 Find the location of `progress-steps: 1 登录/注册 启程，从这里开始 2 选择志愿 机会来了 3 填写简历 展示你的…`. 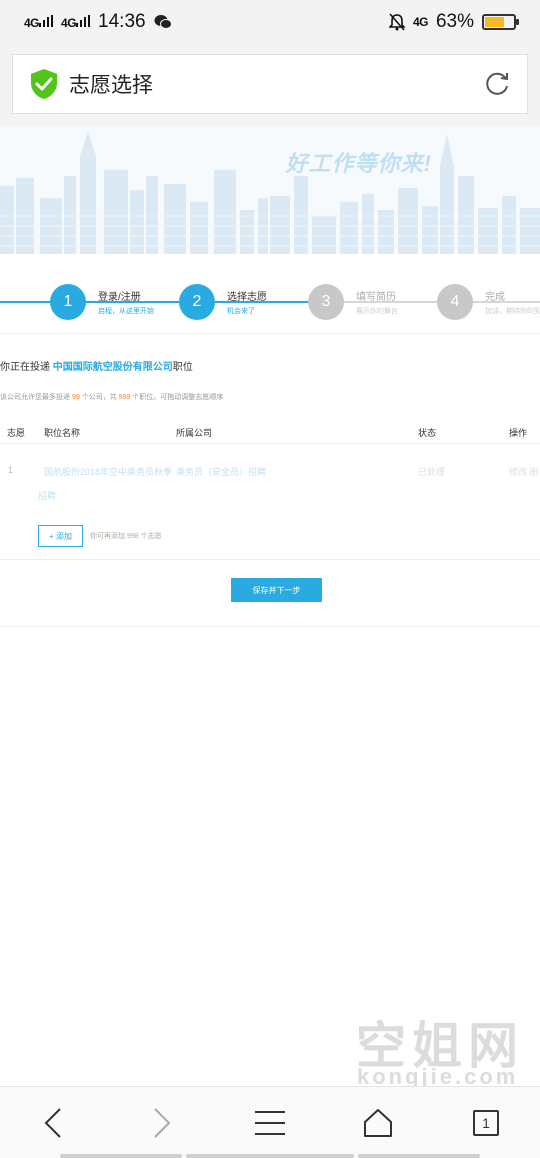

progress-steps: 1 登录/注册 启程，从这里开始 2 选择志愿 机会来了 3 填写简历 展示你的… is located at coordinates (270, 300).